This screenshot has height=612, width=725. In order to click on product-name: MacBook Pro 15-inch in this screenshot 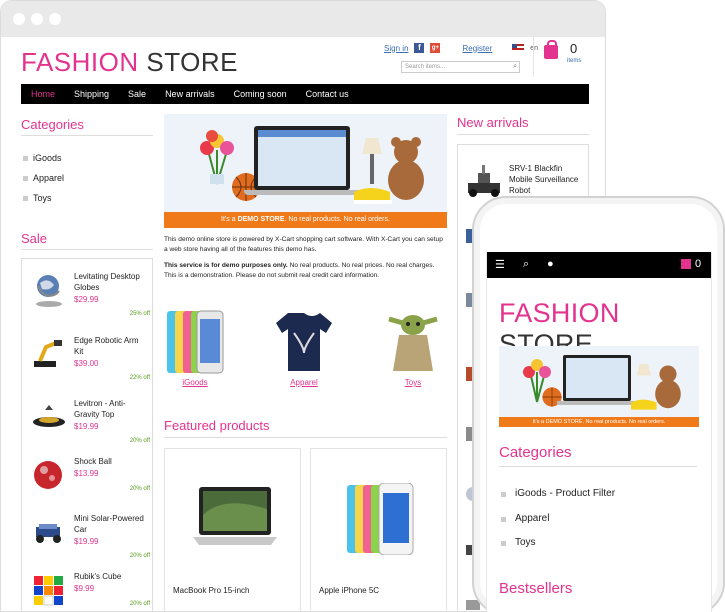, I will do `click(211, 590)`.